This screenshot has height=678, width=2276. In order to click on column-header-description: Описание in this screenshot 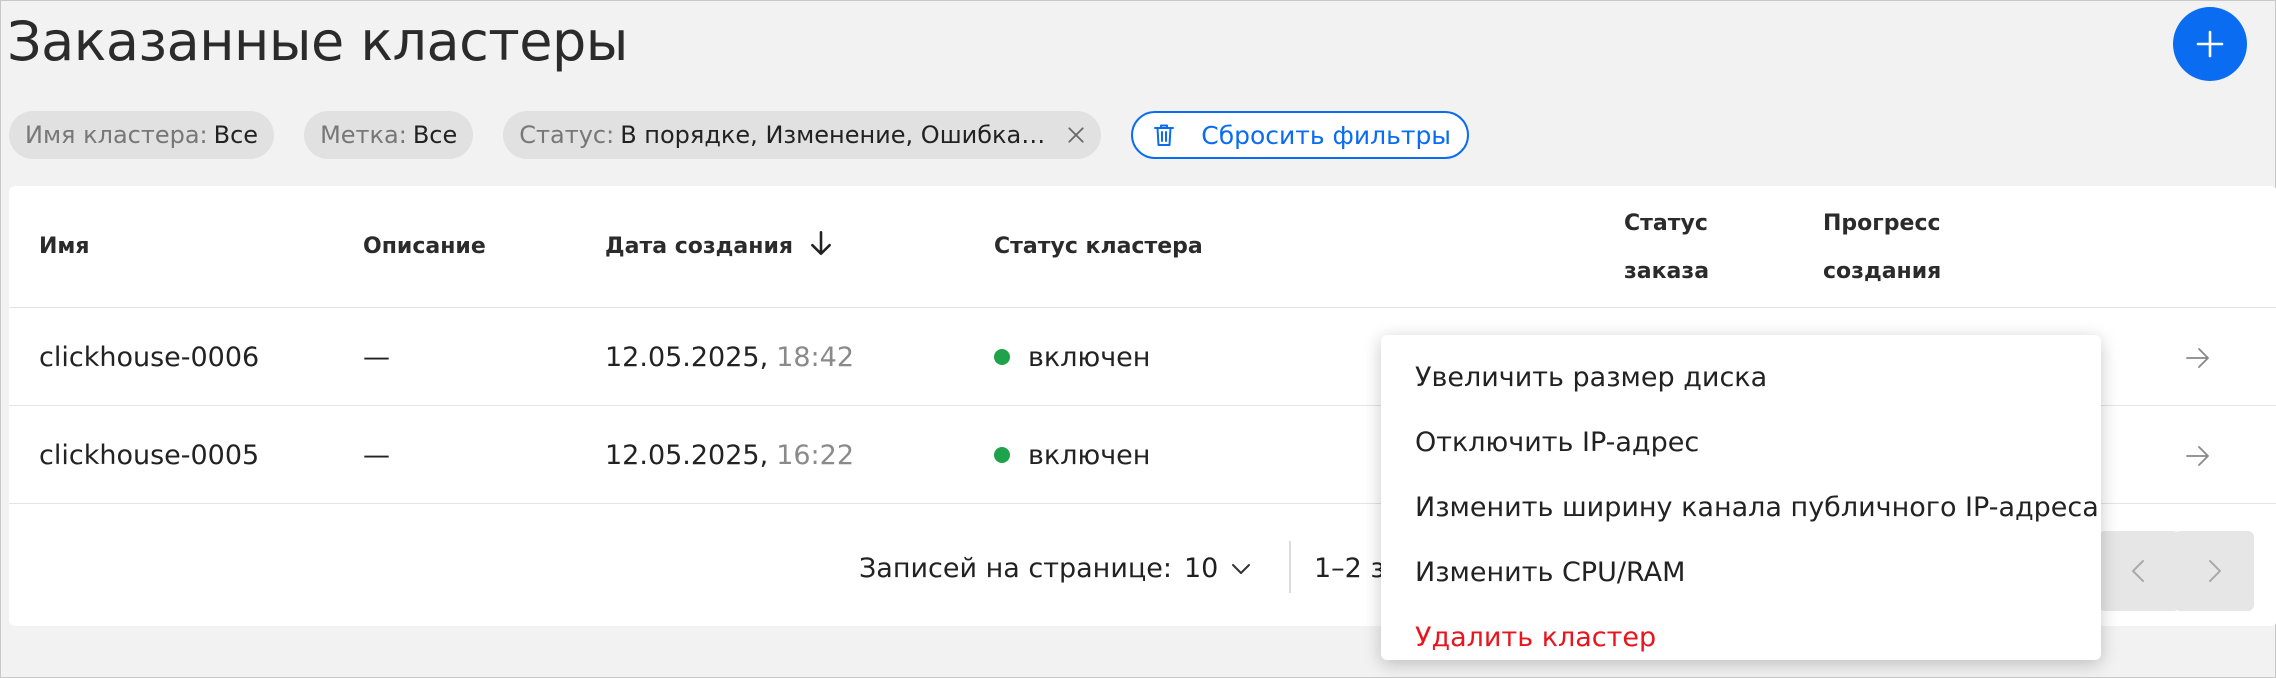, I will do `click(424, 247)`.